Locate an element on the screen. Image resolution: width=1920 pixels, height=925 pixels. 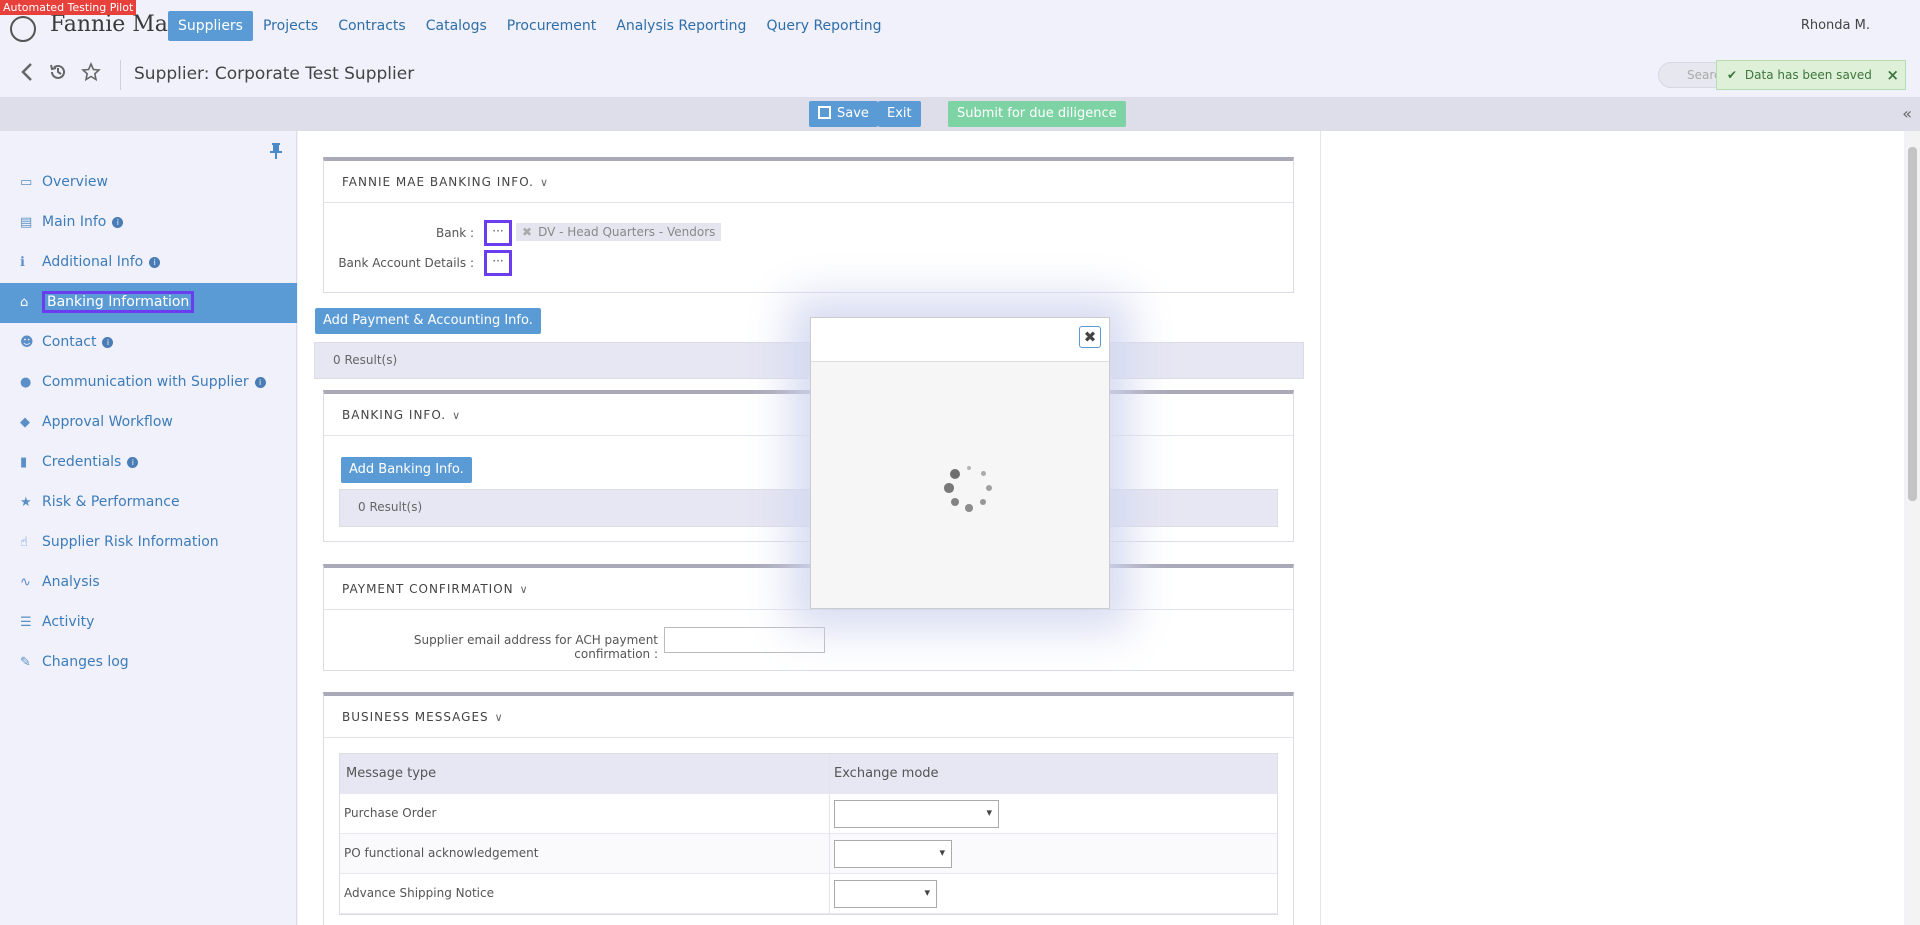
divider is located at coordinates (120, 75).